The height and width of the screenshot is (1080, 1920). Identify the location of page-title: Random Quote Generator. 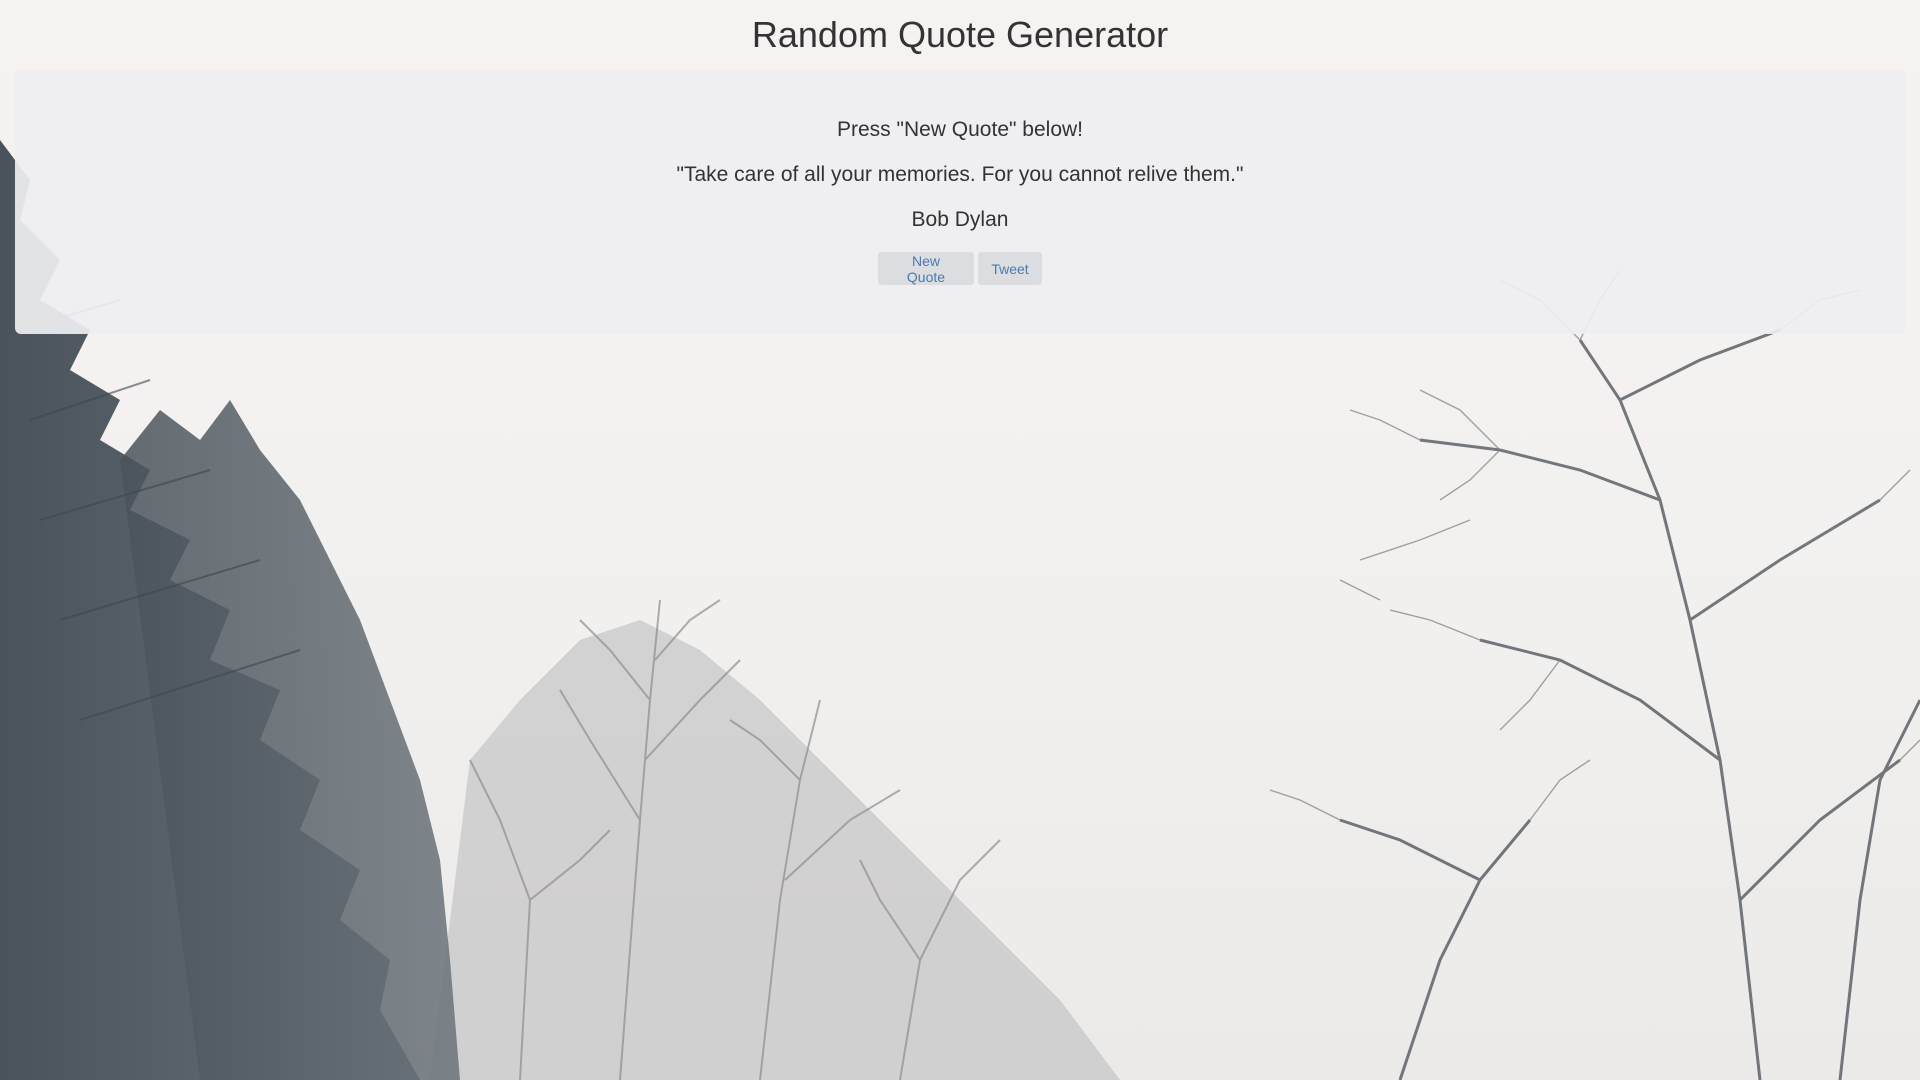
(960, 34).